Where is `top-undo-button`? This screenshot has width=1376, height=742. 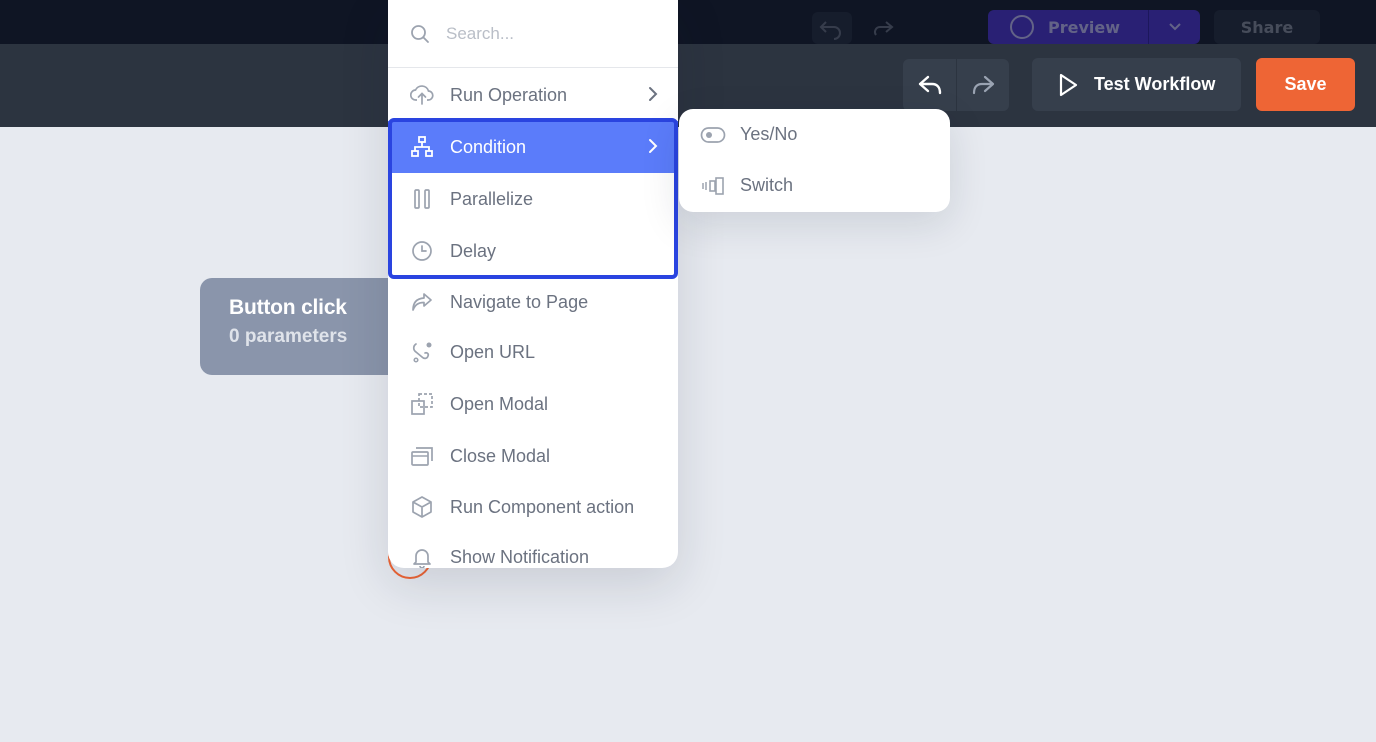
top-undo-button is located at coordinates (832, 28).